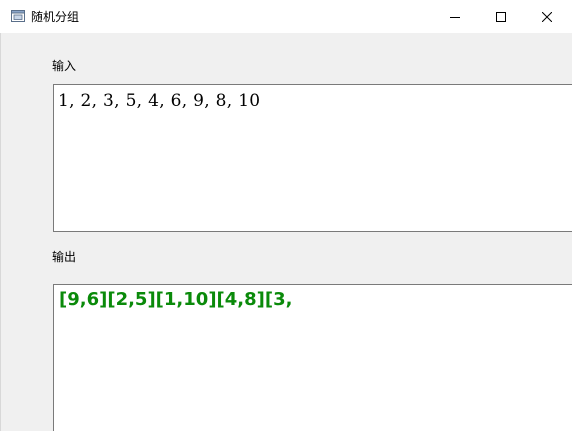  What do you see at coordinates (64, 66) in the screenshot?
I see `input-label: 输入` at bounding box center [64, 66].